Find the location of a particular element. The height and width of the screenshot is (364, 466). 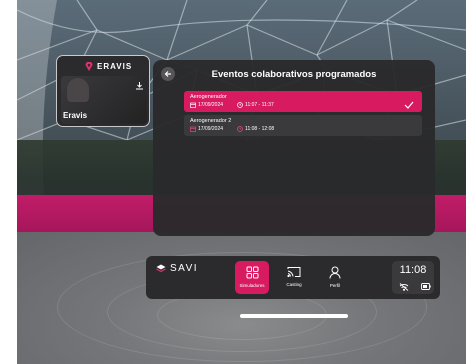

event-name: Aerogenerador 2 is located at coordinates (211, 121).